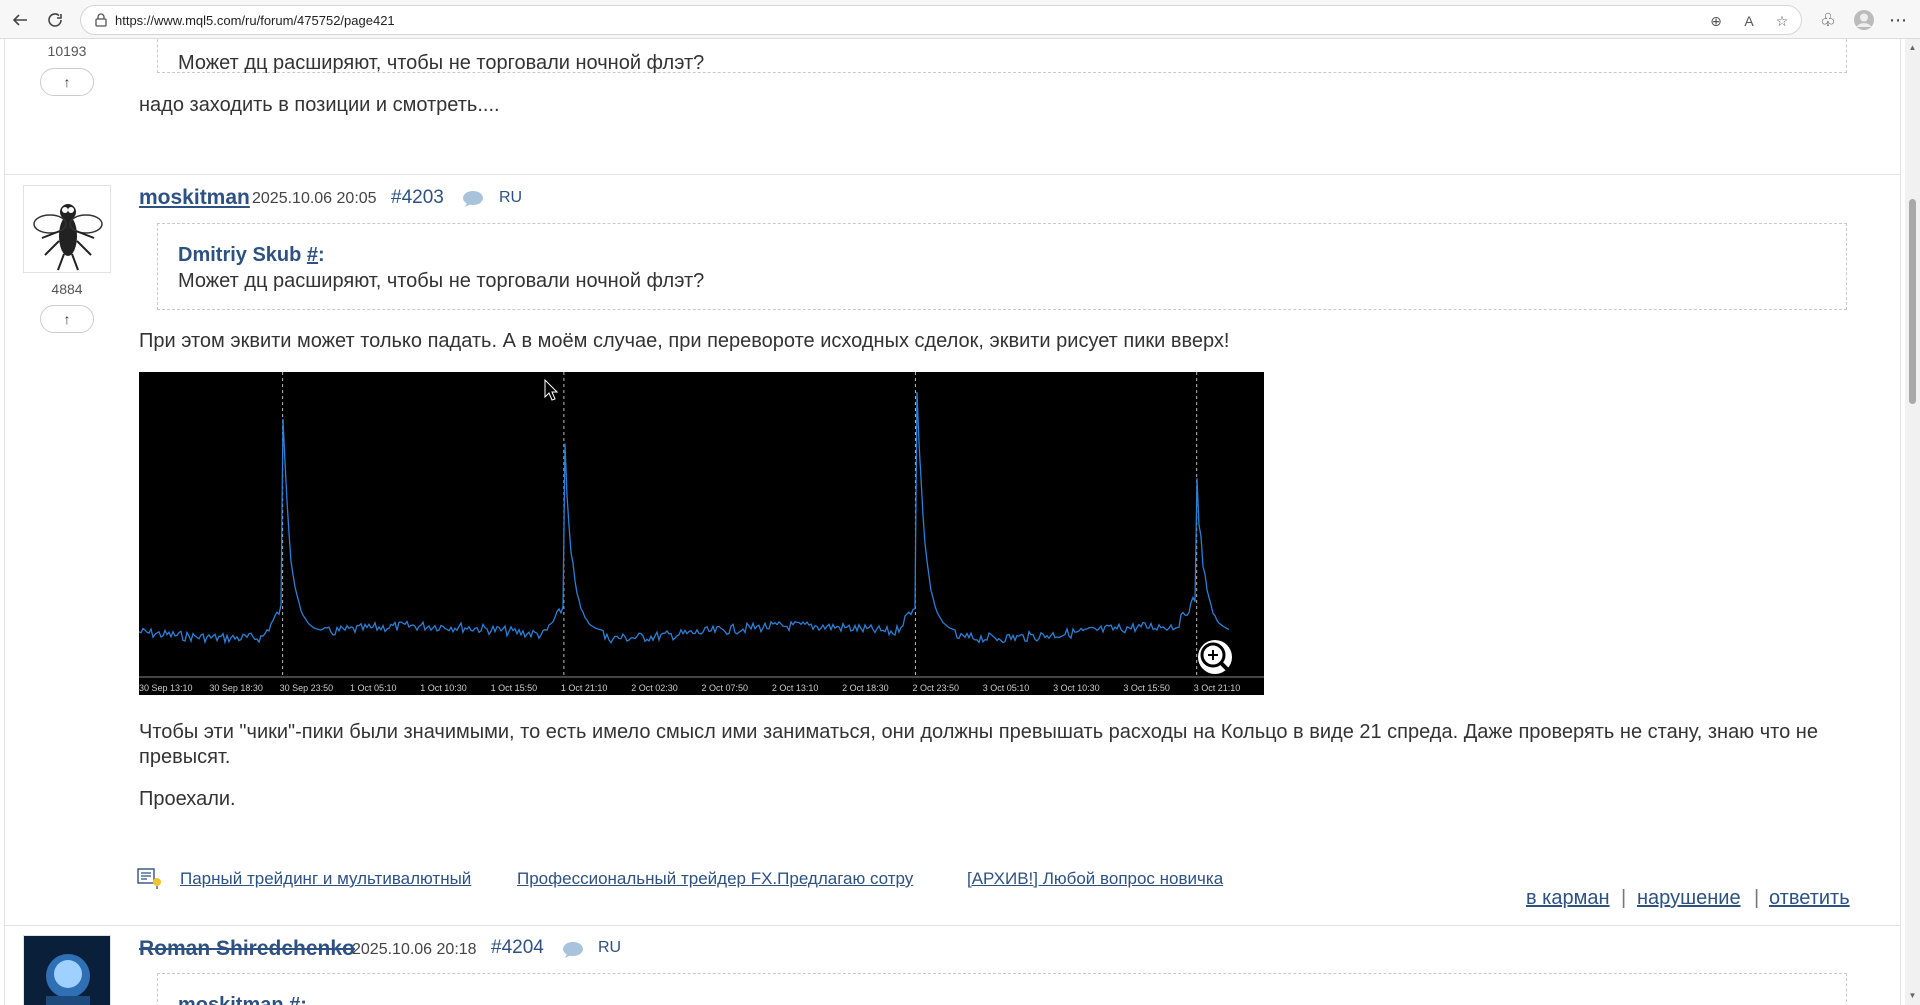  Describe the element at coordinates (333, 879) in the screenshot. I see `related-topic-1: Парный трейдинг и мультивалютный` at that location.